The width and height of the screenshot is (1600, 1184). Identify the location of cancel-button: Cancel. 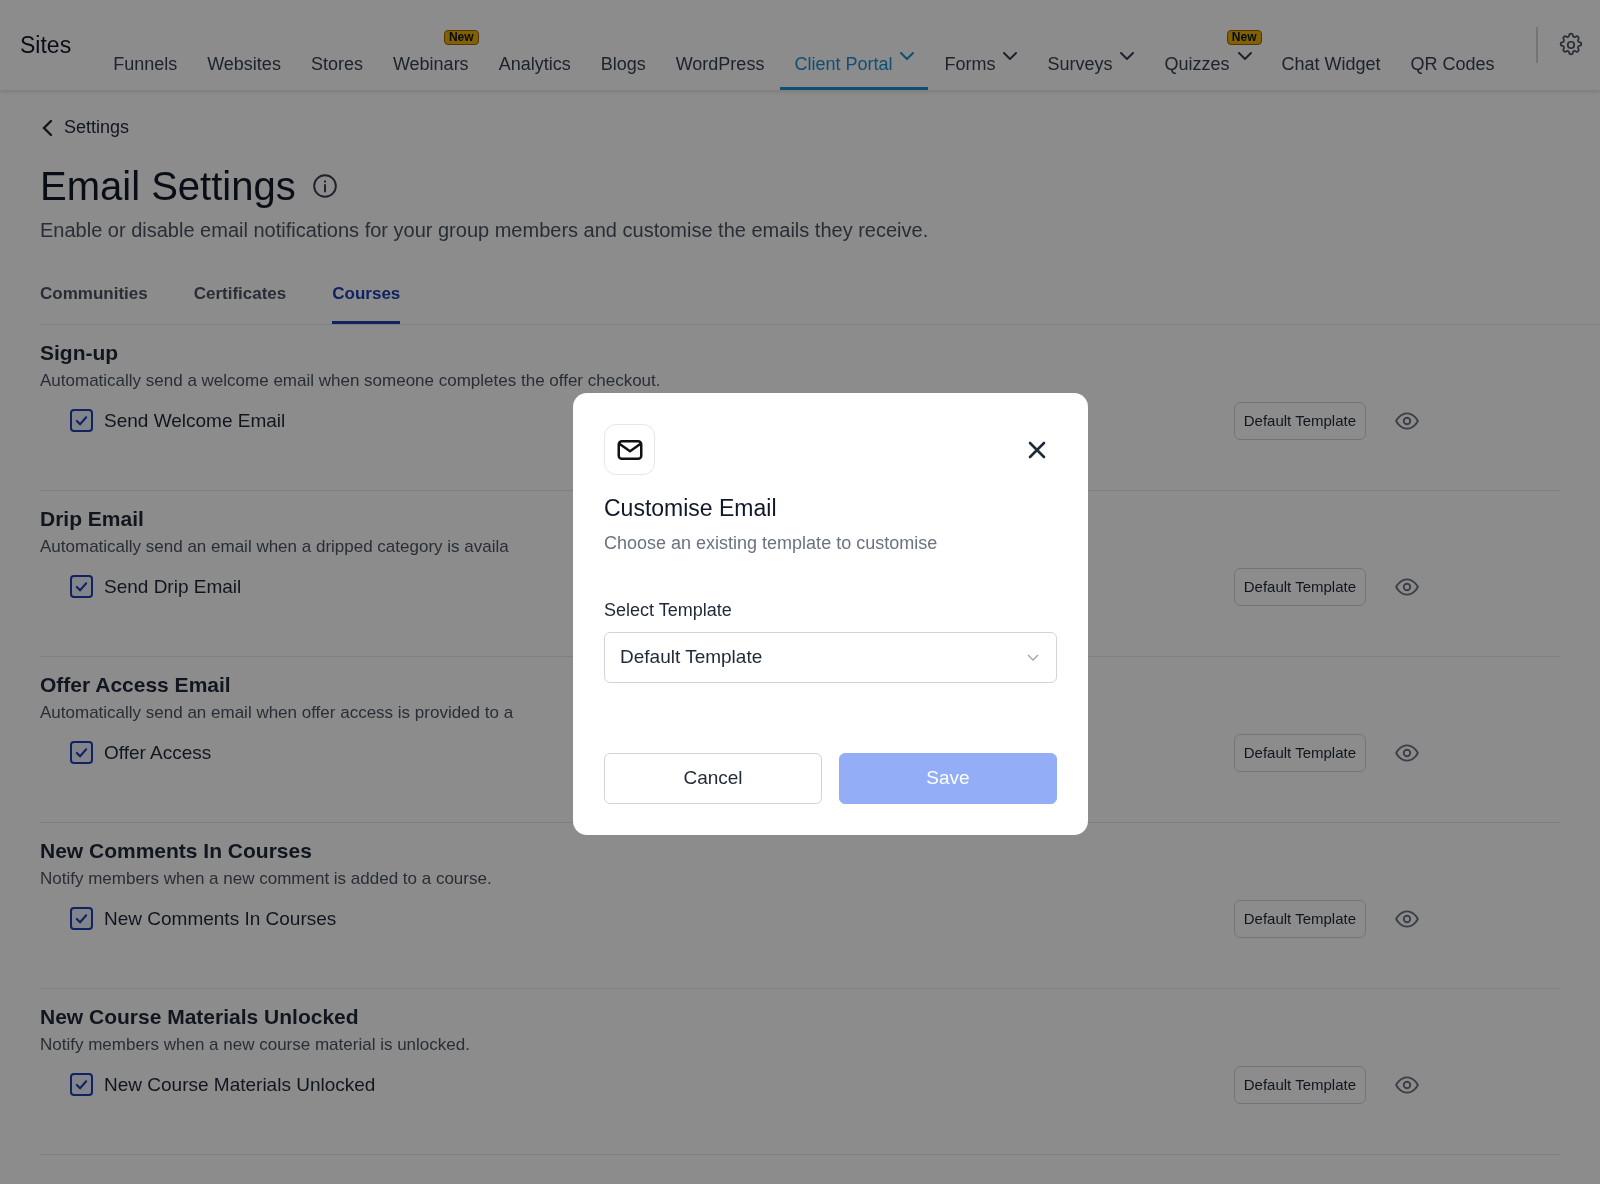
(713, 778).